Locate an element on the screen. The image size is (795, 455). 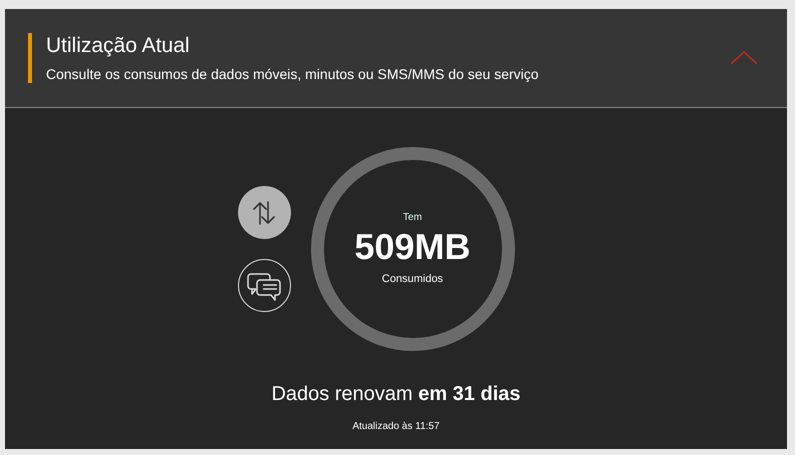
gauge-top-label: Tem is located at coordinates (412, 218).